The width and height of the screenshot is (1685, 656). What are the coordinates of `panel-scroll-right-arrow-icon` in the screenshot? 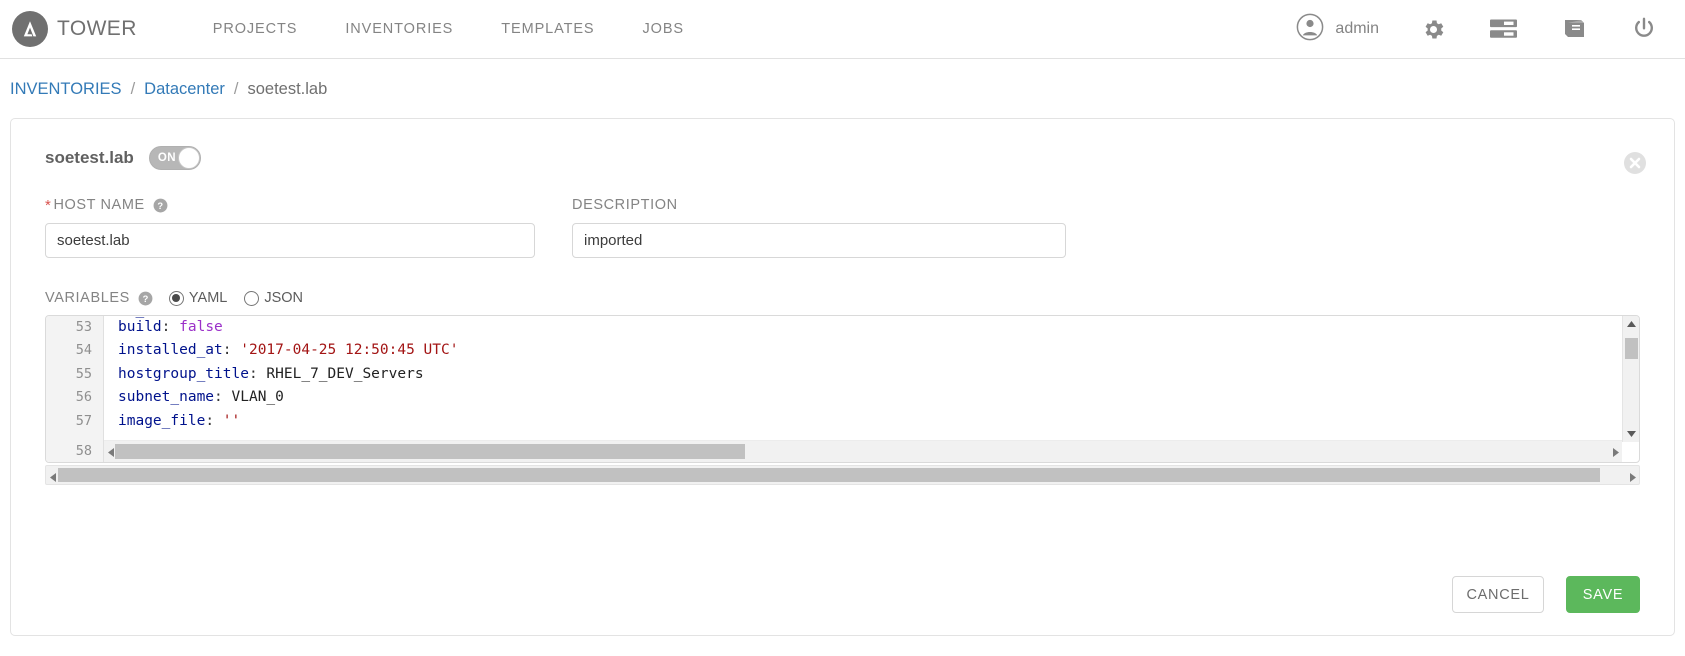 It's located at (1632, 477).